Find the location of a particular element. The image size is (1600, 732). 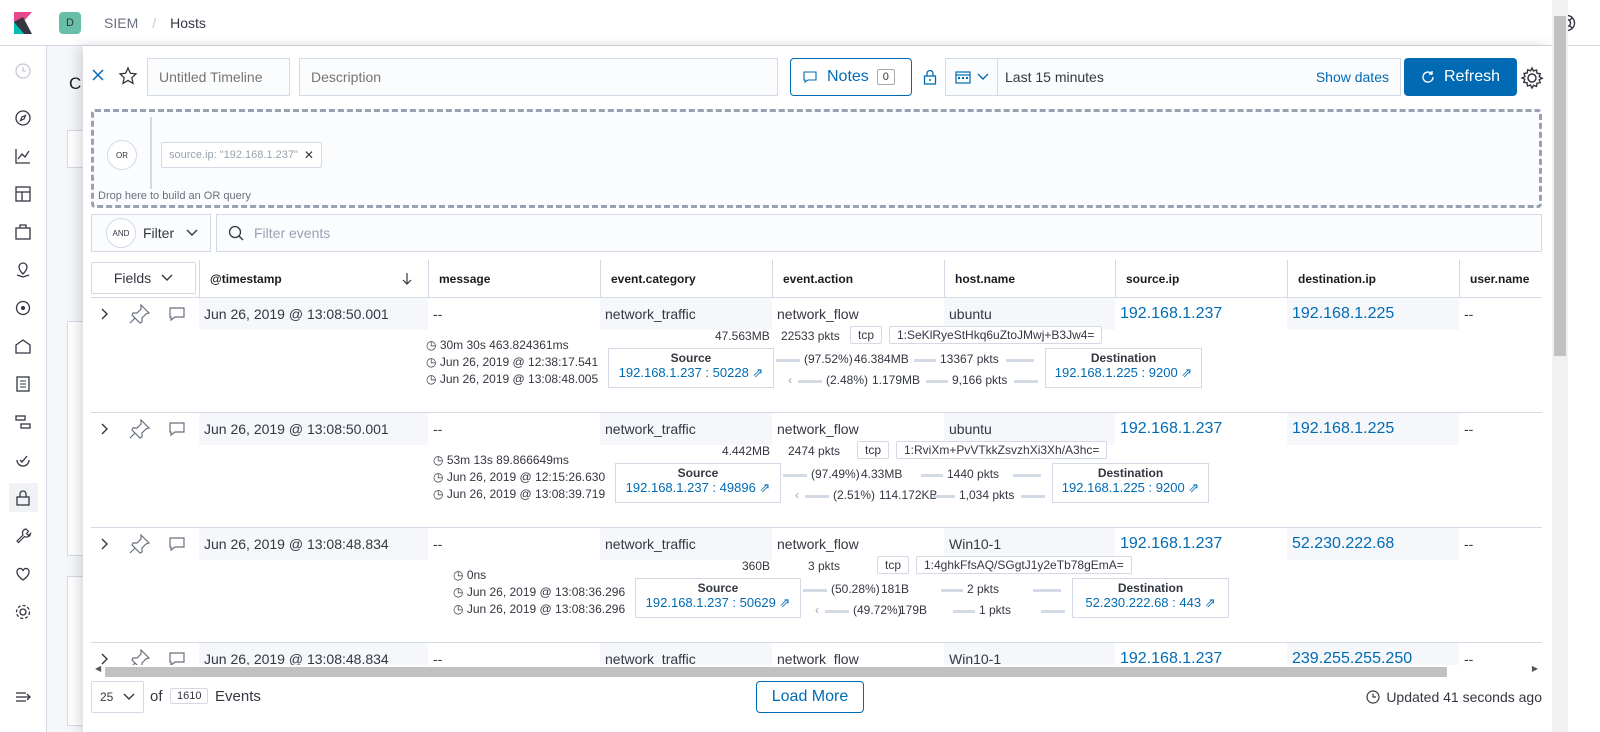

community-id-badge: 1:SeKlRyeStHkq6uZtoJMwj+B3Jw4= is located at coordinates (996, 335).